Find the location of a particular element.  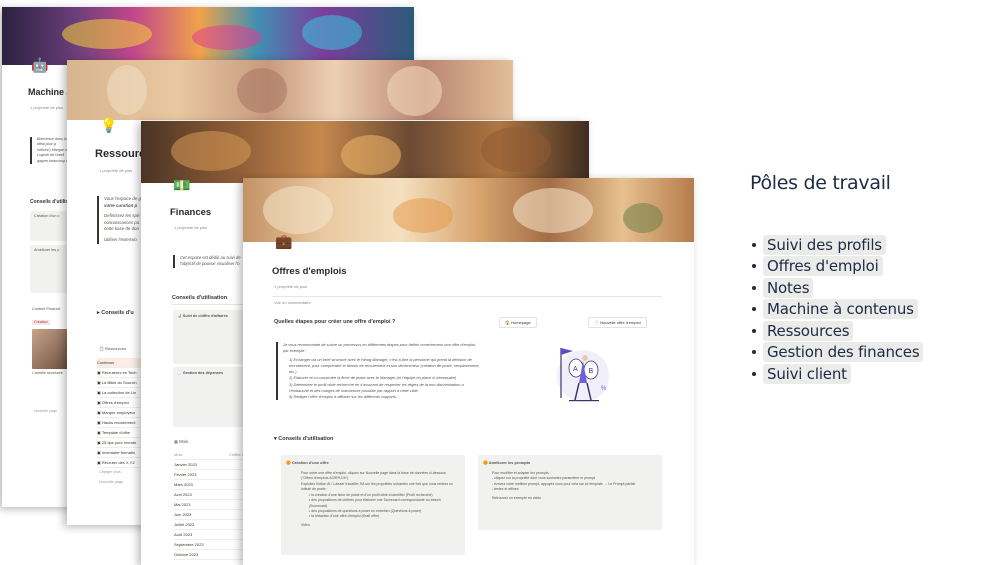

tips-heading: ▾ Conseils d'utilisation is located at coordinates (303, 439).